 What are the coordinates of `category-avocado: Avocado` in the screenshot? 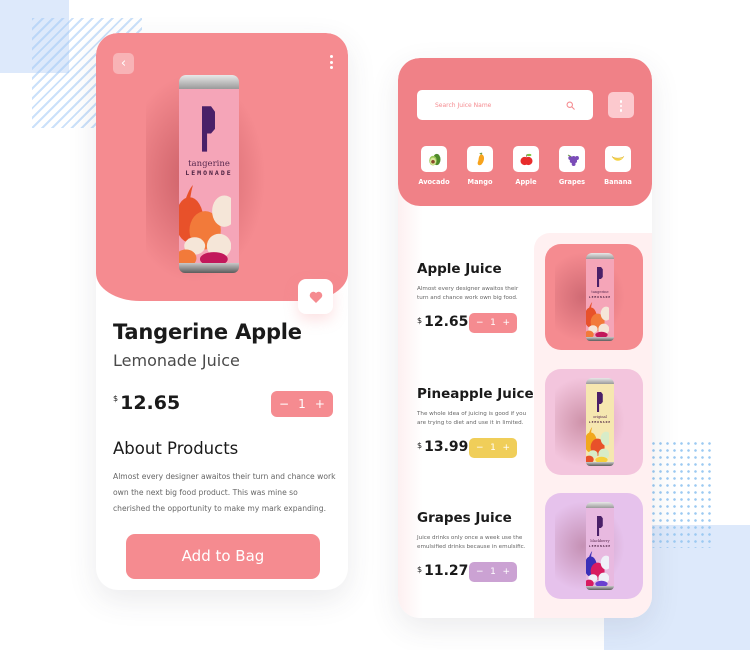 It's located at (434, 166).